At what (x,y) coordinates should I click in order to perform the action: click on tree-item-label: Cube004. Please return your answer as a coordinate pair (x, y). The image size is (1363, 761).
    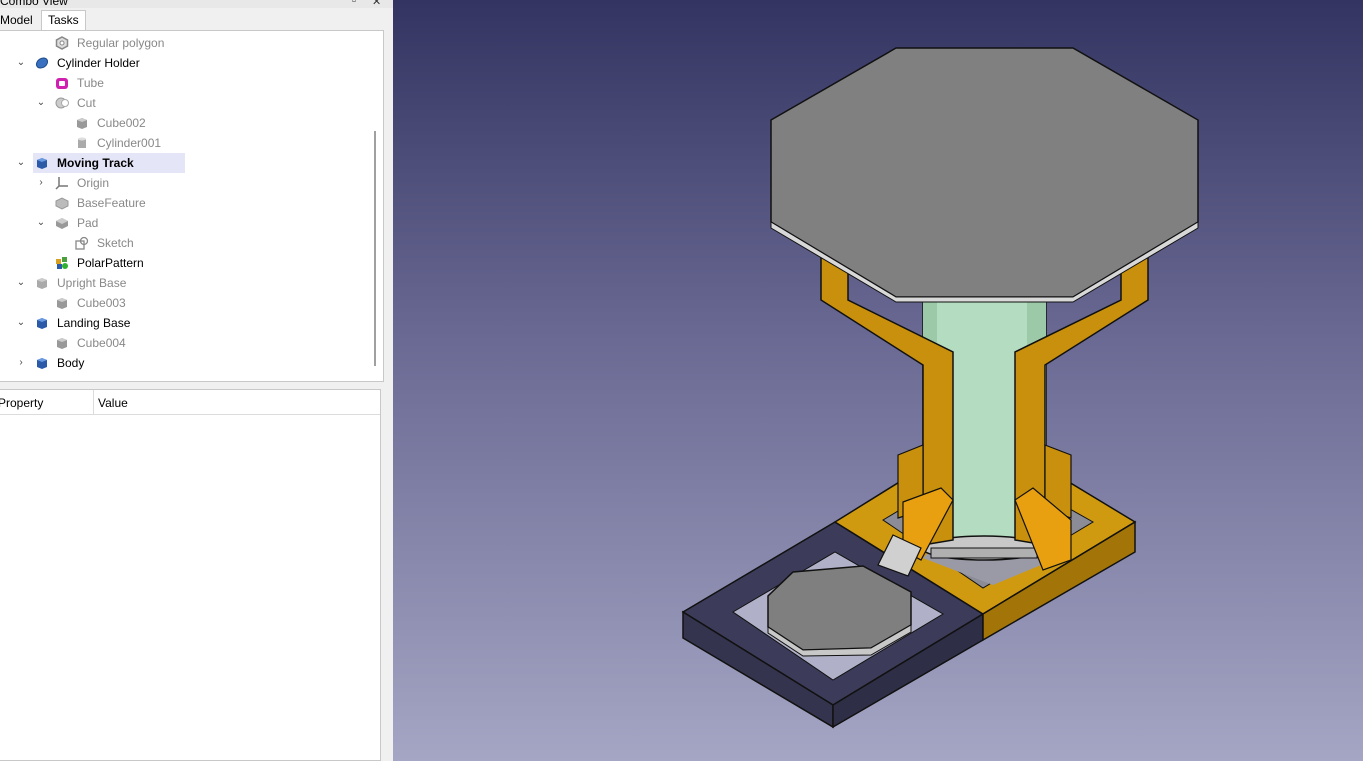
    Looking at the image, I should click on (101, 343).